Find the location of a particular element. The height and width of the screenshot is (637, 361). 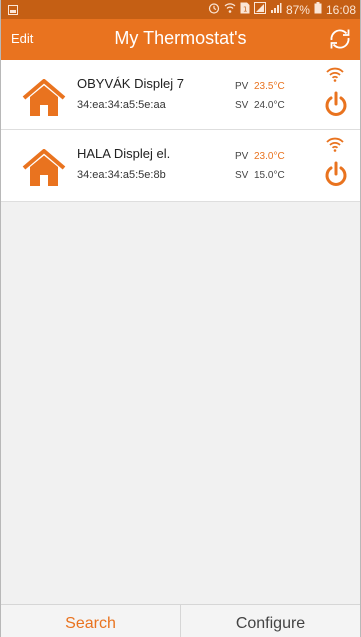

svg-text: 1 is located at coordinates (245, 10).